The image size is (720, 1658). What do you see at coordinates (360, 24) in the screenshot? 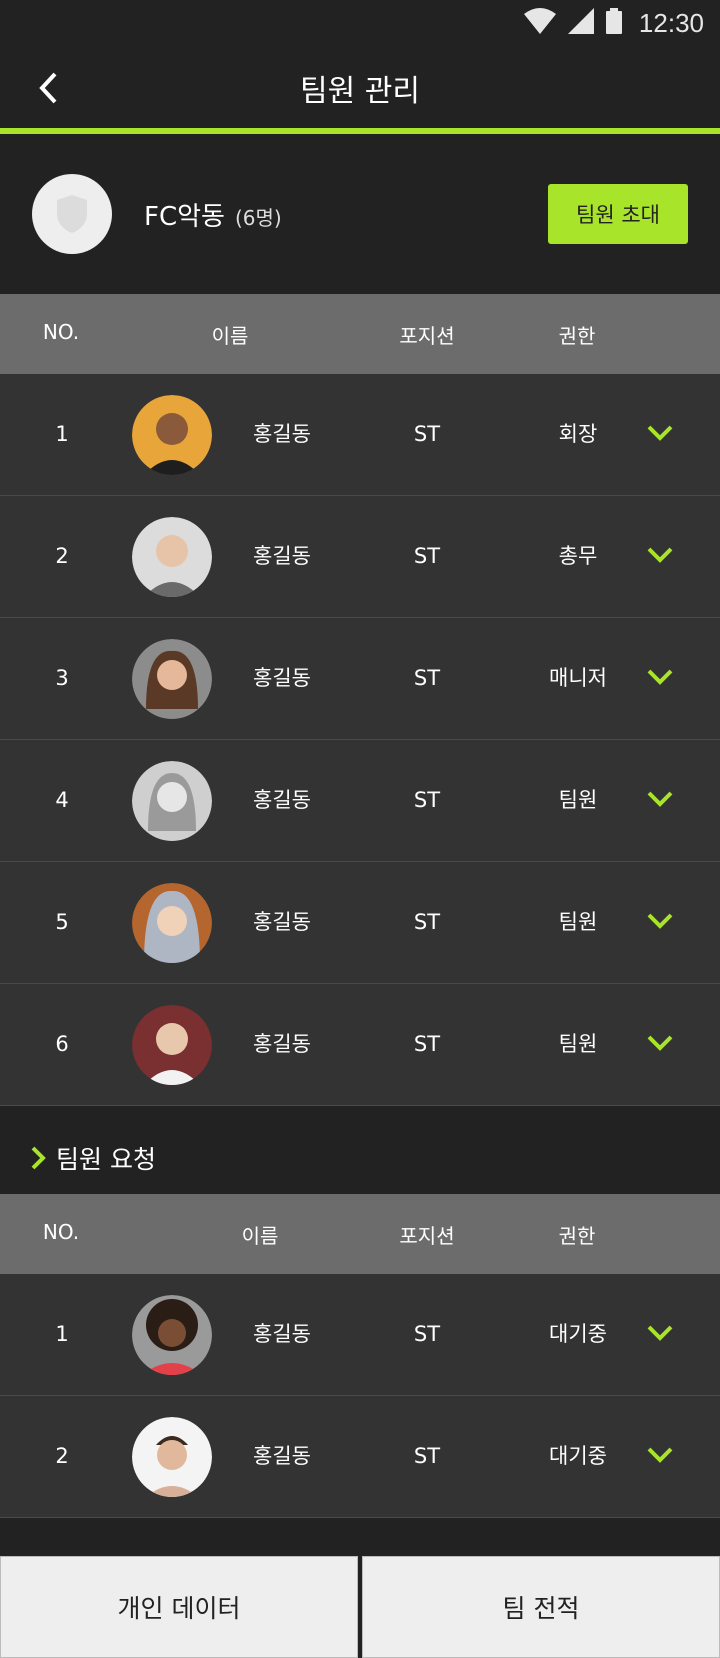
I see `status-bar: 12:30` at bounding box center [360, 24].